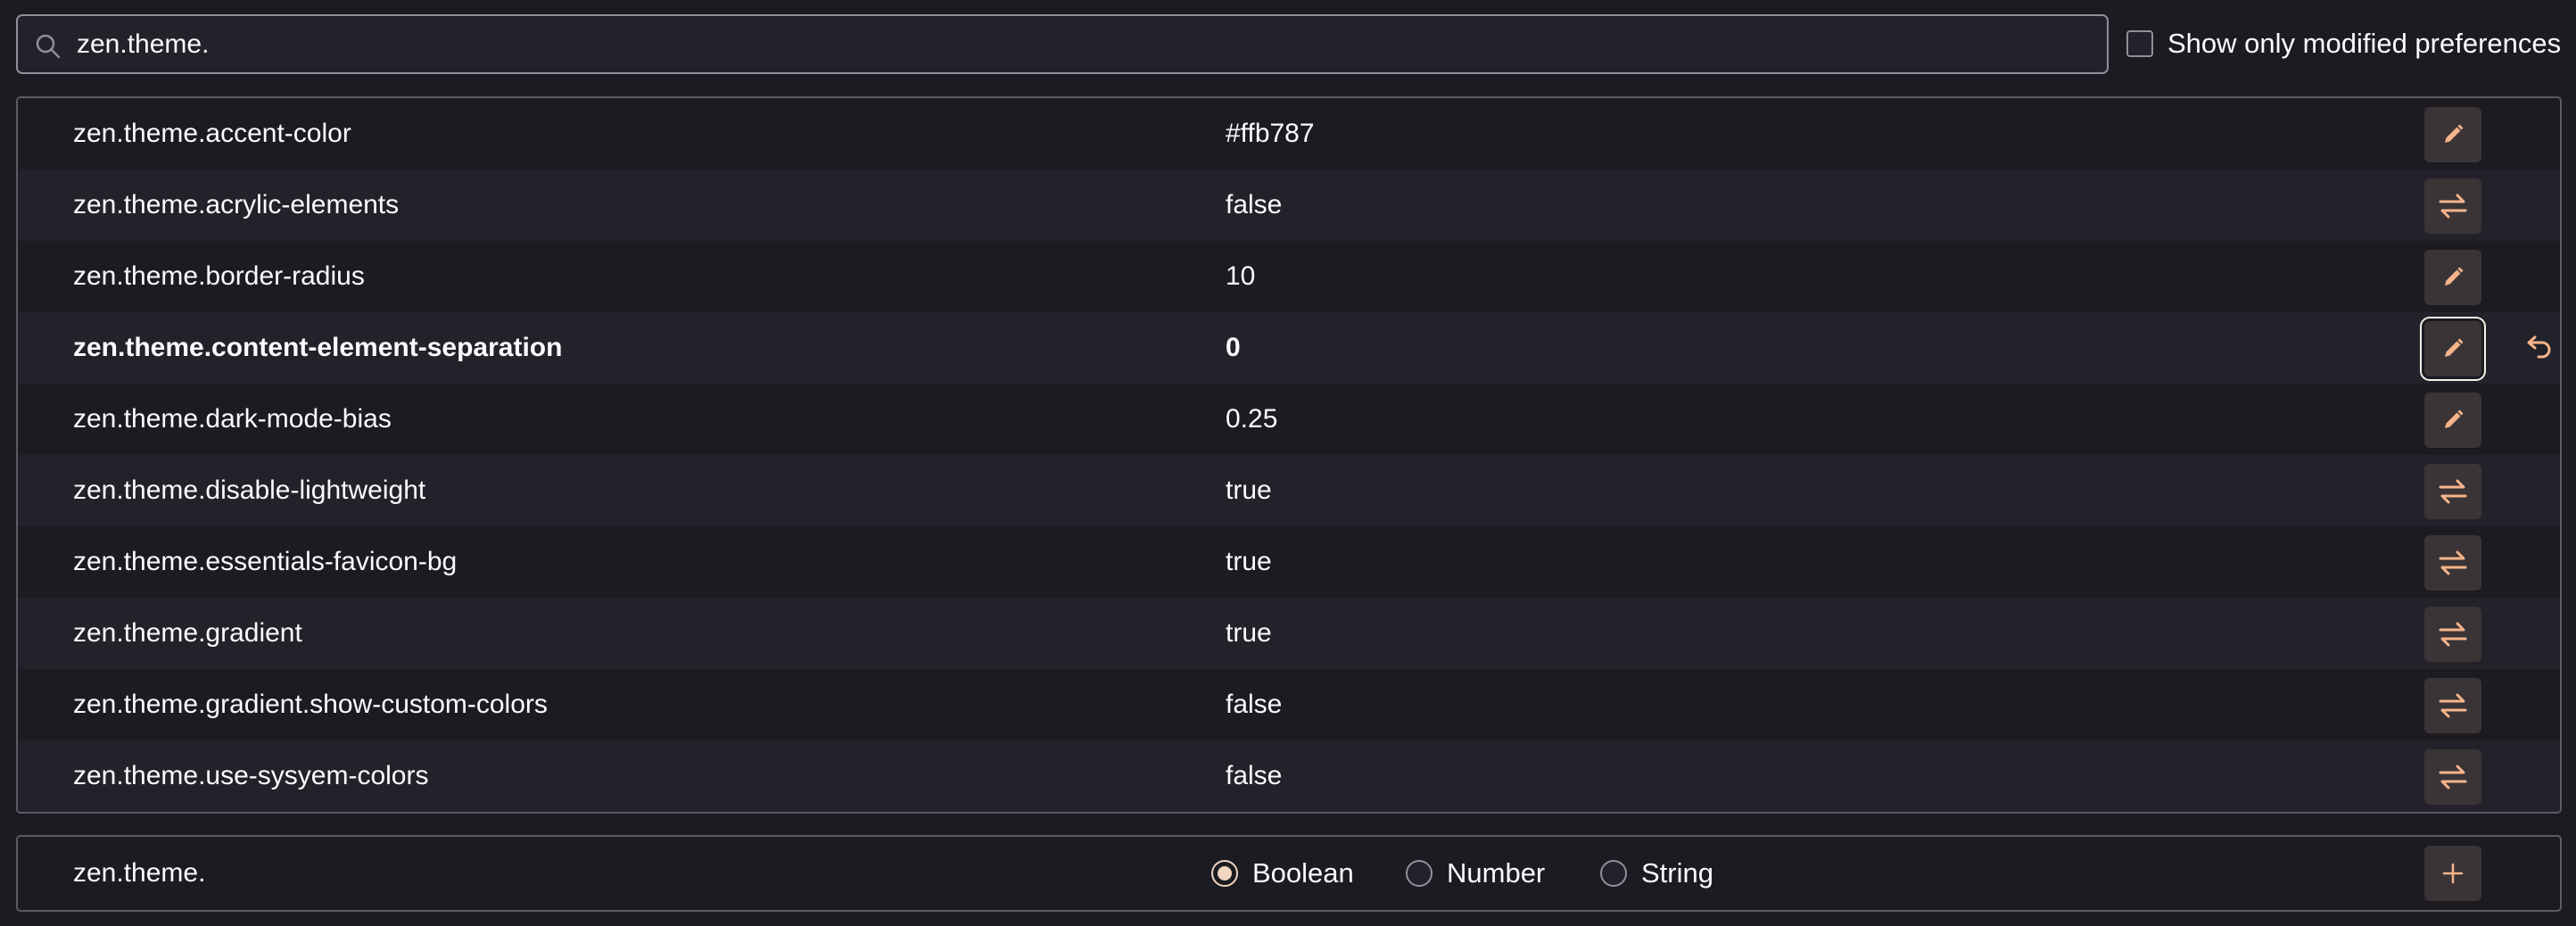  Describe the element at coordinates (311, 704) in the screenshot. I see `pref-name: zen.theme.gradient.show-custom-colors` at that location.